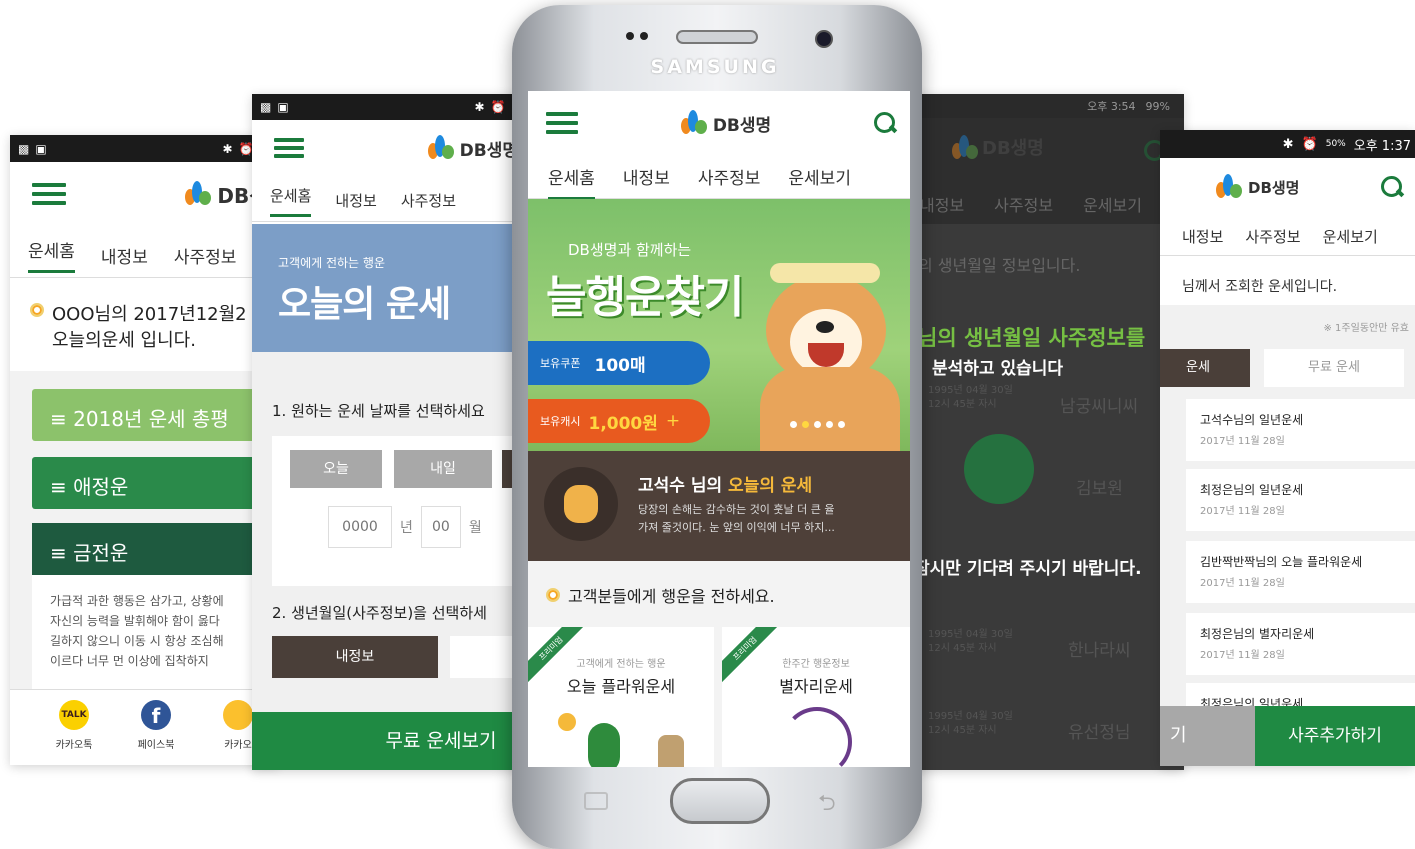 The height and width of the screenshot is (849, 1415). I want to click on carousel-dots, so click(817, 424).